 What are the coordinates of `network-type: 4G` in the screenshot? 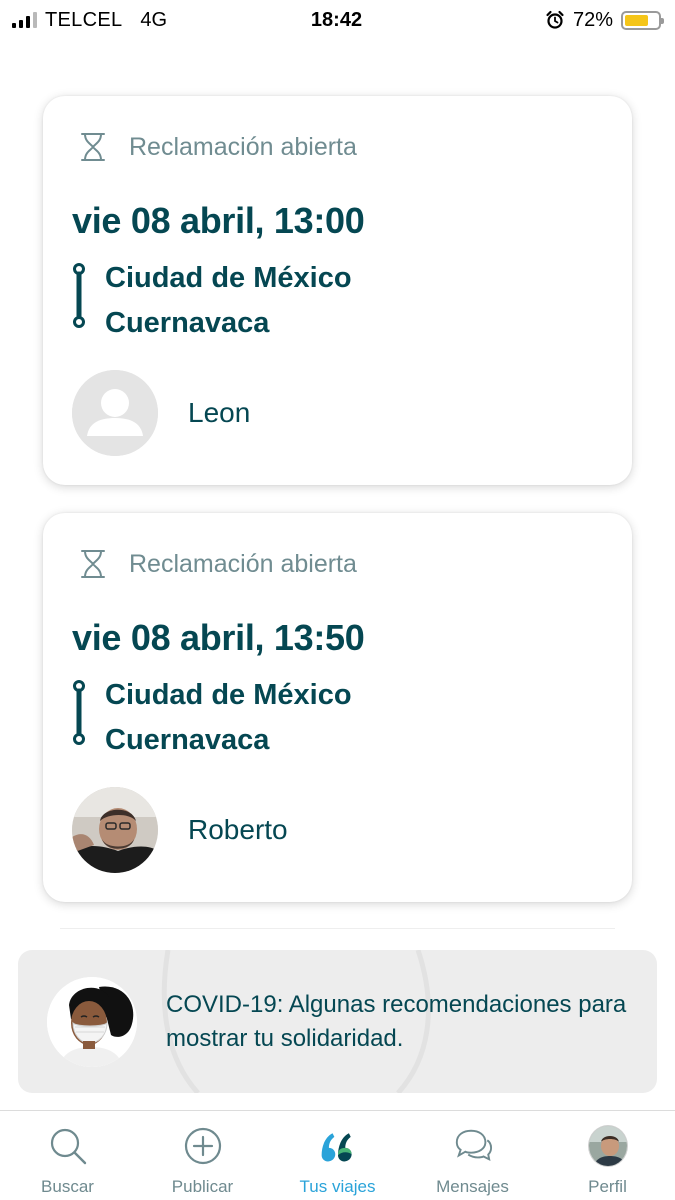 It's located at (154, 19).